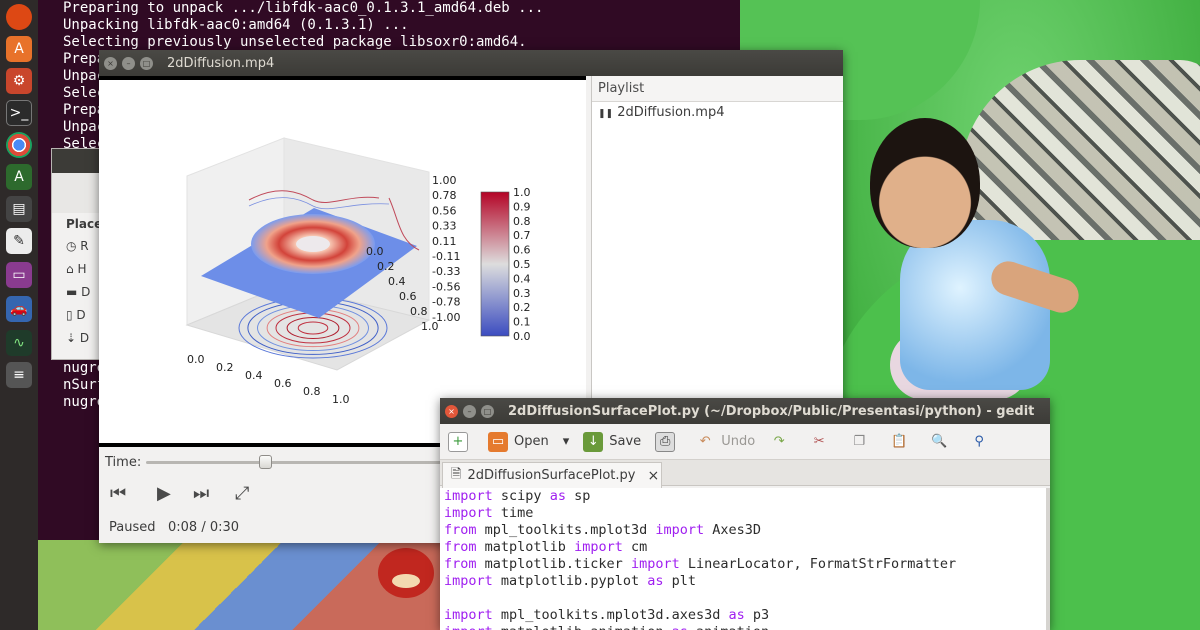  I want to click on print-button: ⎙, so click(668, 441).